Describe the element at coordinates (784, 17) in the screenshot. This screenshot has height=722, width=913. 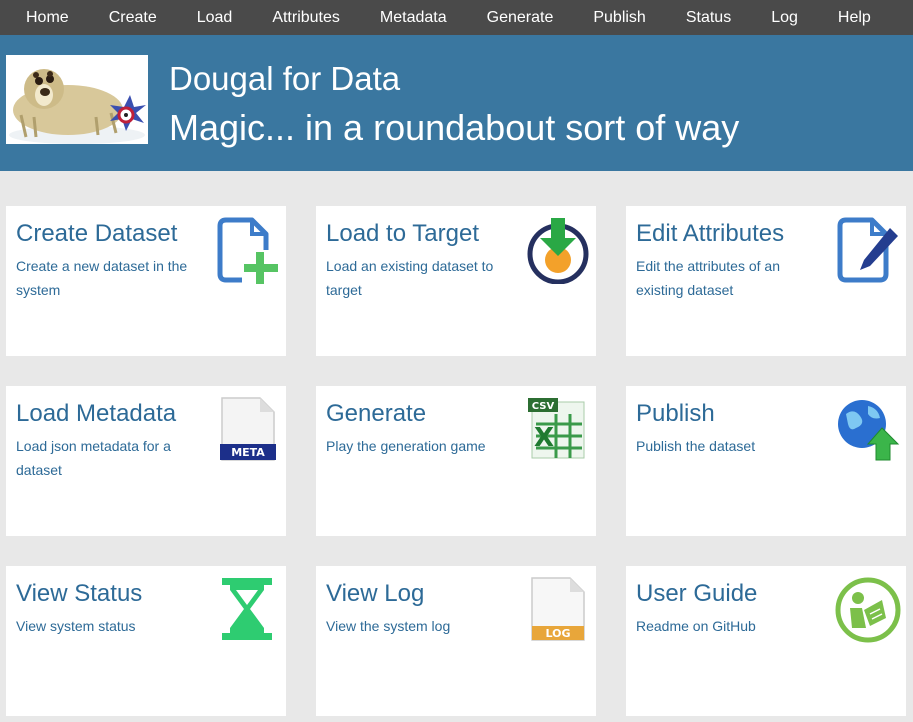
I see `nav-log: Log` at that location.